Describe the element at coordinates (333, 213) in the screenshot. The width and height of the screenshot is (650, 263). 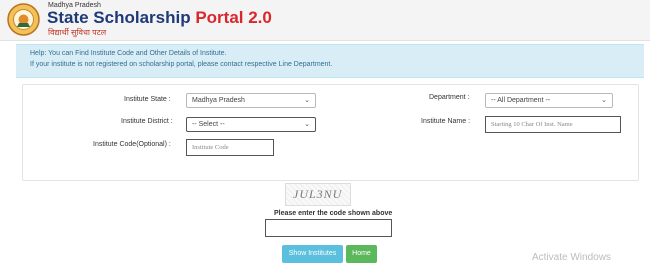
I see `captcha-prompt: Please enter the code shown above` at that location.